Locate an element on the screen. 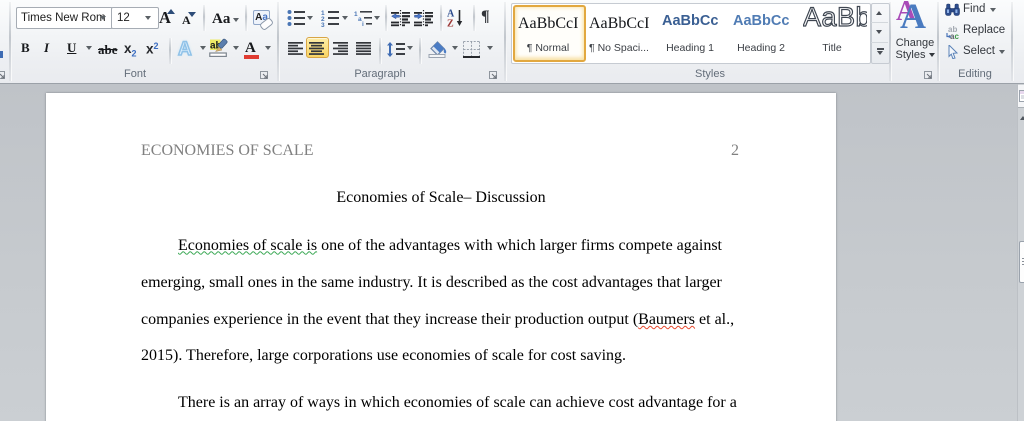 The width and height of the screenshot is (1024, 421). svg-text: Z is located at coordinates (450, 23).